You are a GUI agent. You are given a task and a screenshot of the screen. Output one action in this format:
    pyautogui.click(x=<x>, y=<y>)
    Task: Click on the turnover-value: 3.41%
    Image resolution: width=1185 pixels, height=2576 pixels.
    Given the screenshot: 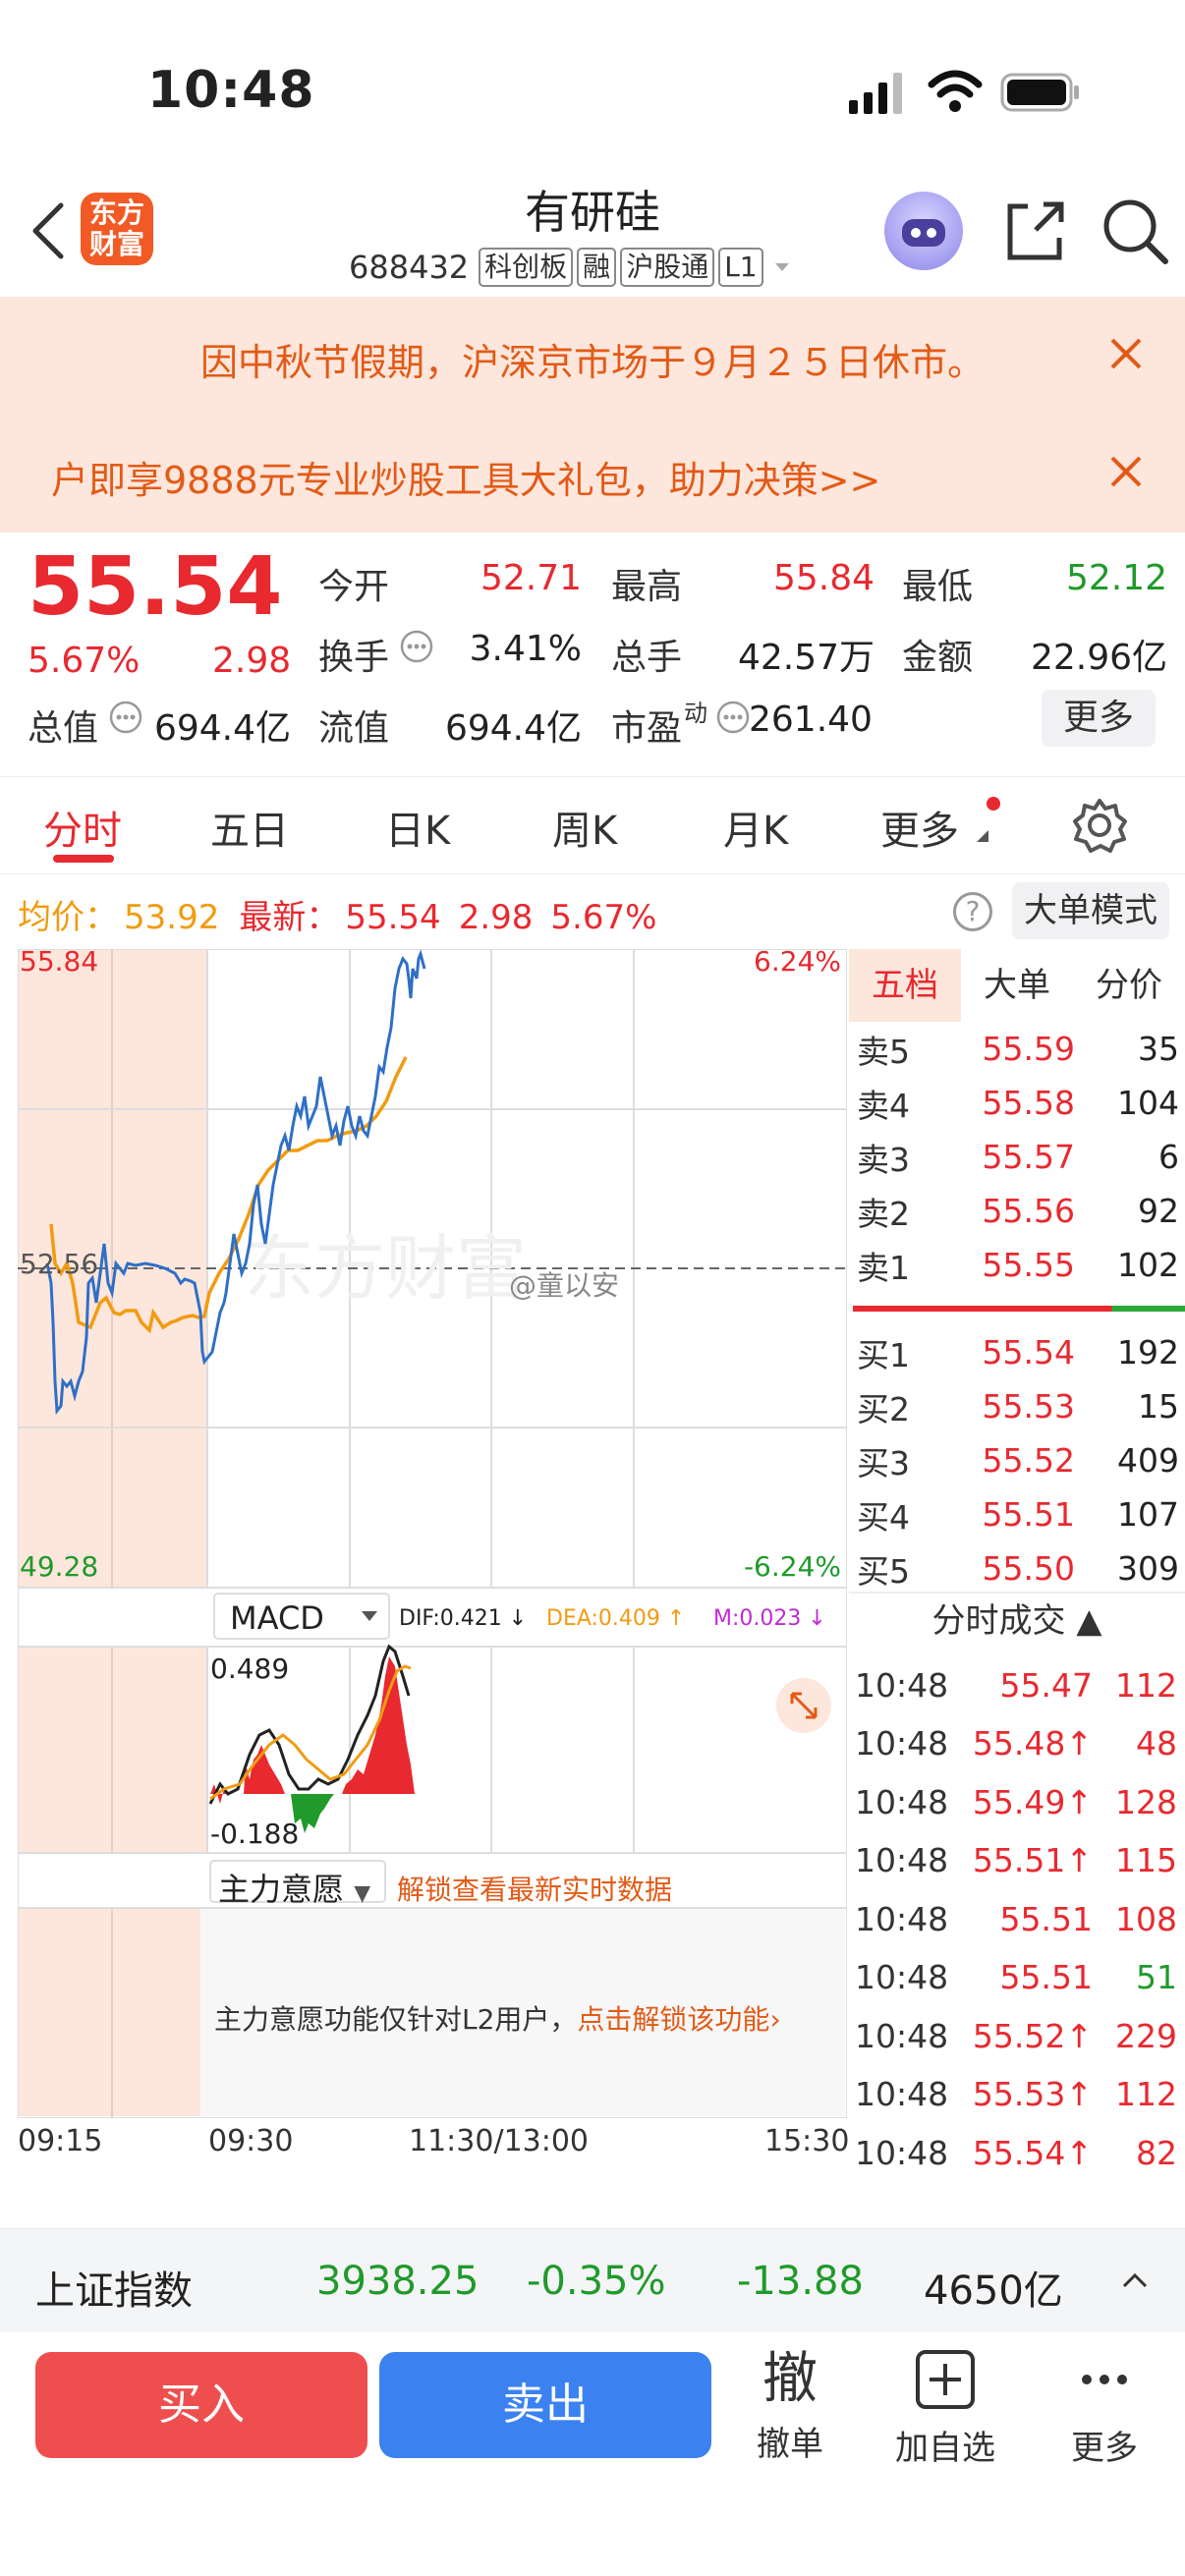 What is the action you would take?
    pyautogui.click(x=526, y=649)
    